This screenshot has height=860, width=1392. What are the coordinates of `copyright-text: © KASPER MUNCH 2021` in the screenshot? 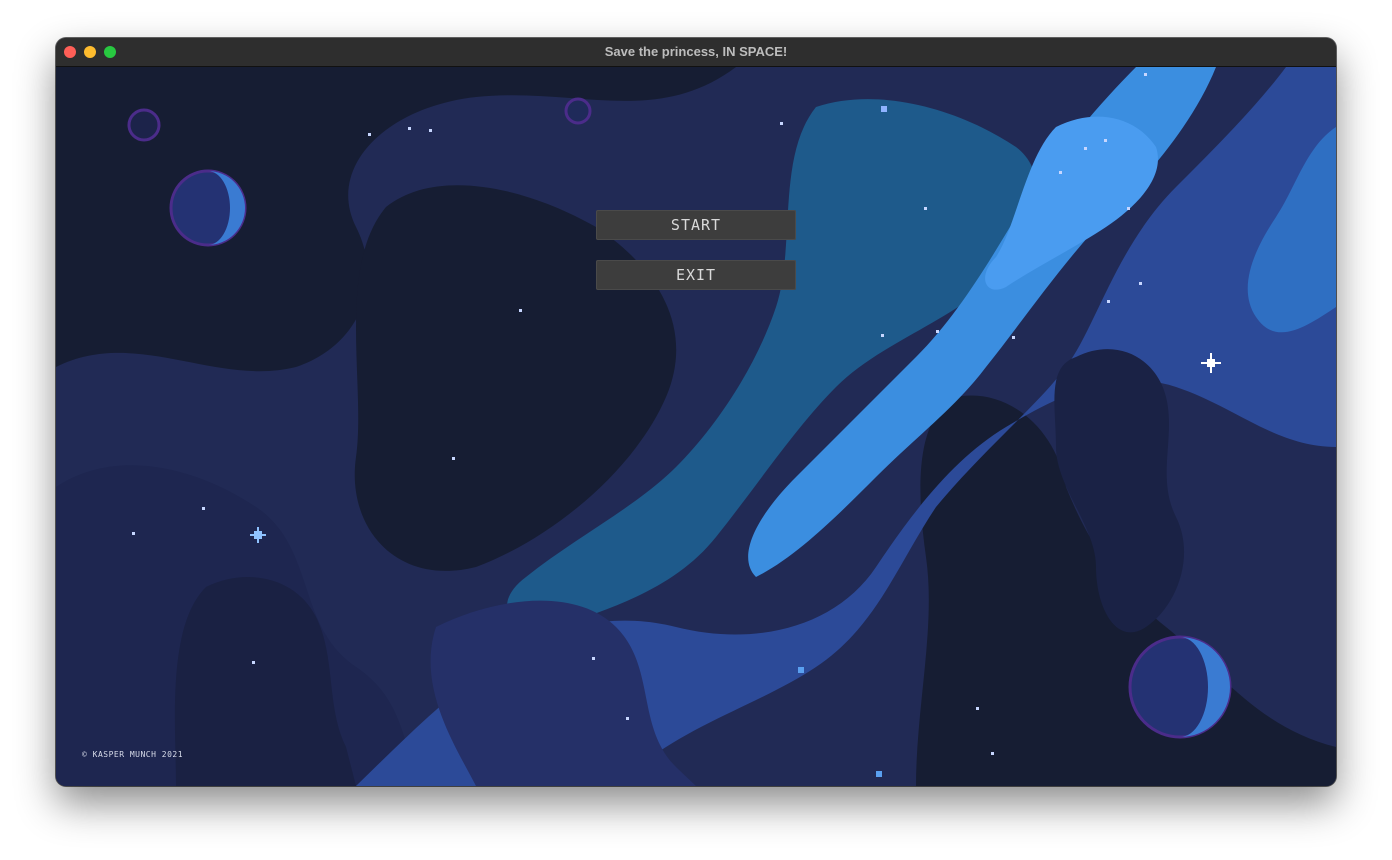 It's located at (133, 754).